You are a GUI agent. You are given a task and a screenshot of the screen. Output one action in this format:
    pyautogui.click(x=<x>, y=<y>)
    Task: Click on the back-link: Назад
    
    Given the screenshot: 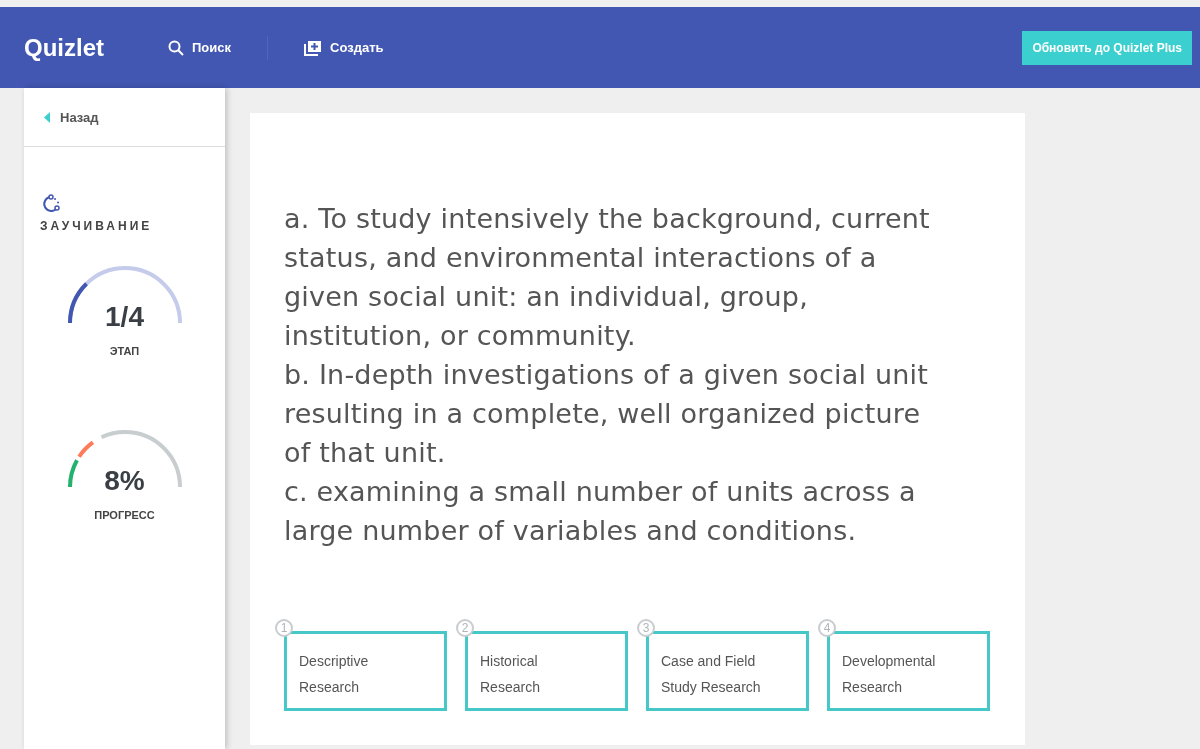 What is the action you would take?
    pyautogui.click(x=124, y=117)
    